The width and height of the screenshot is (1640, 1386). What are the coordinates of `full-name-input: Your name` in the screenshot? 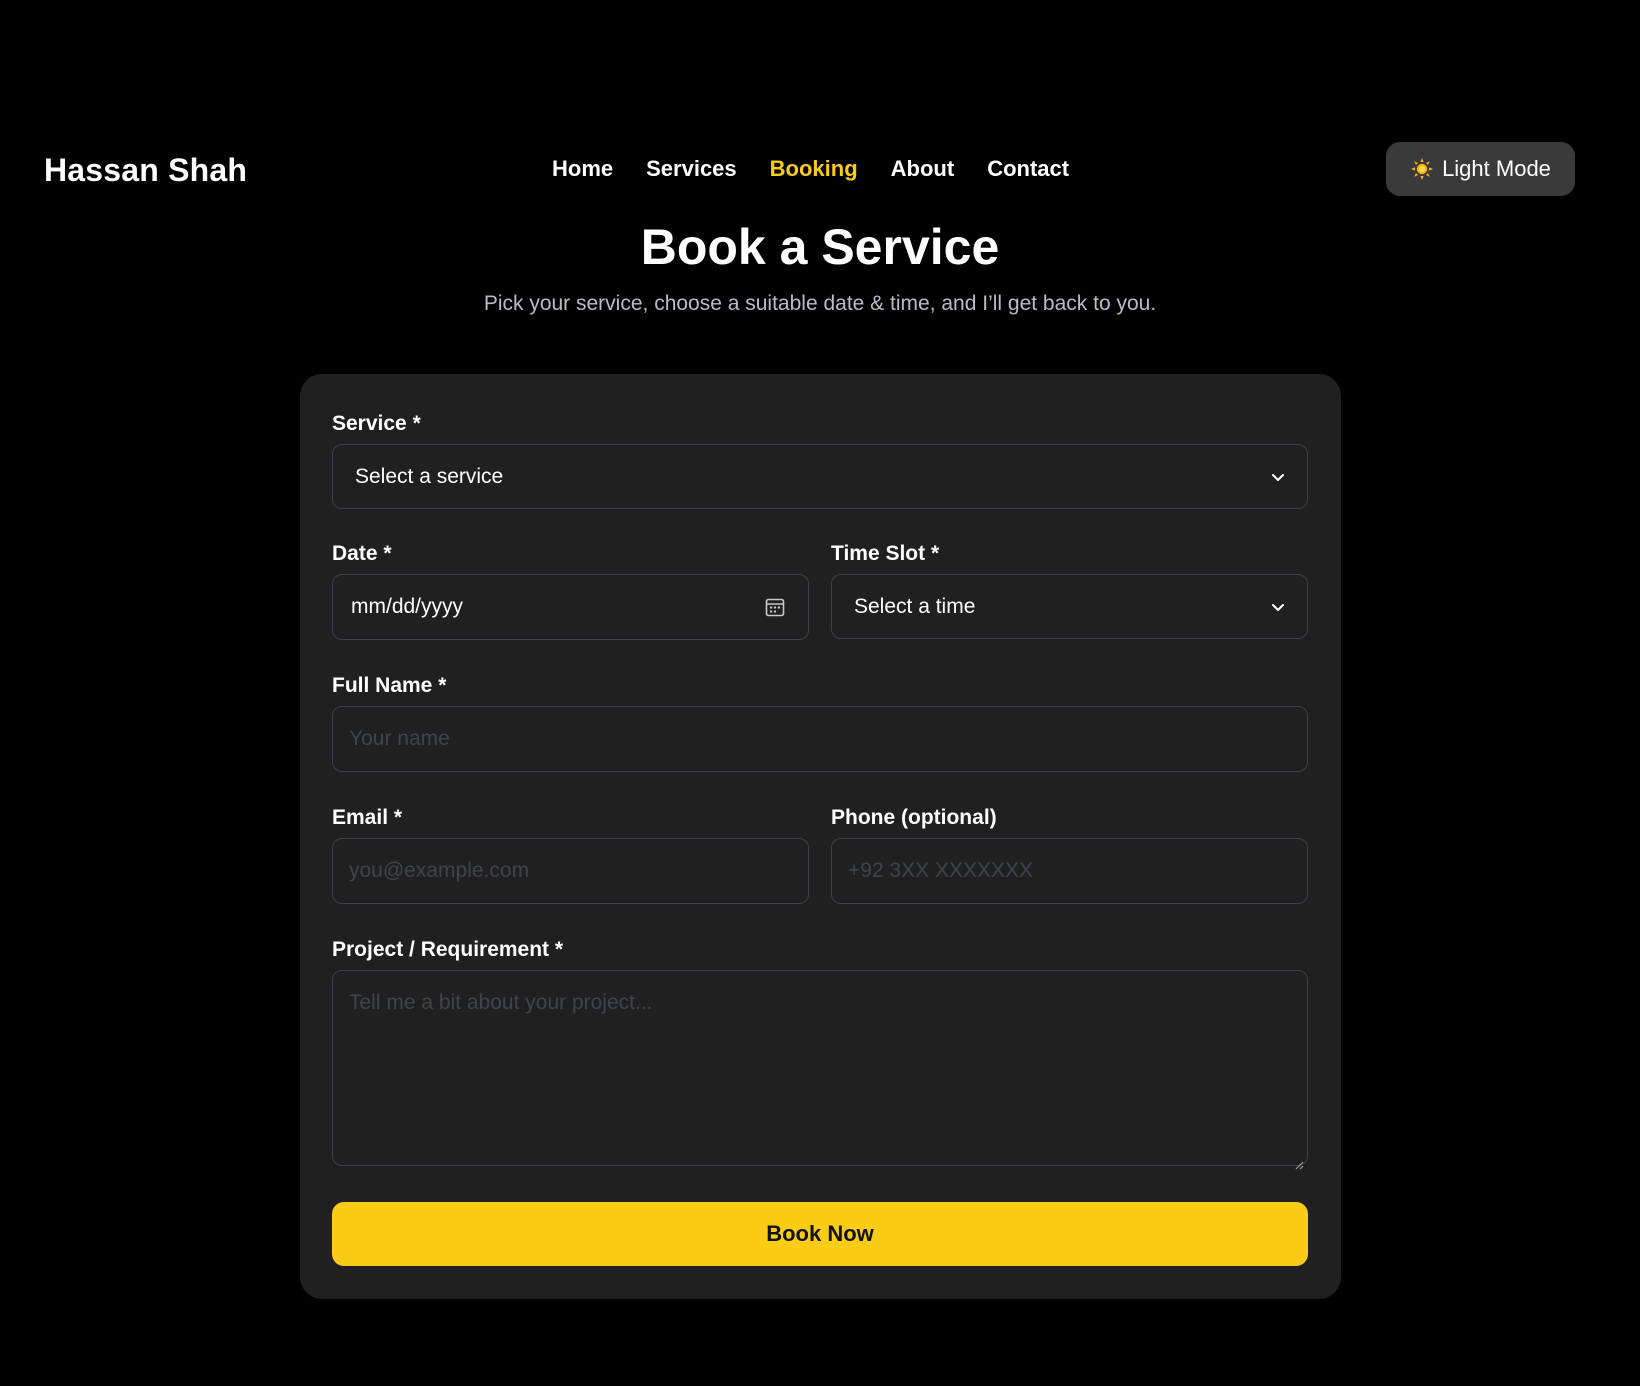 It's located at (820, 739).